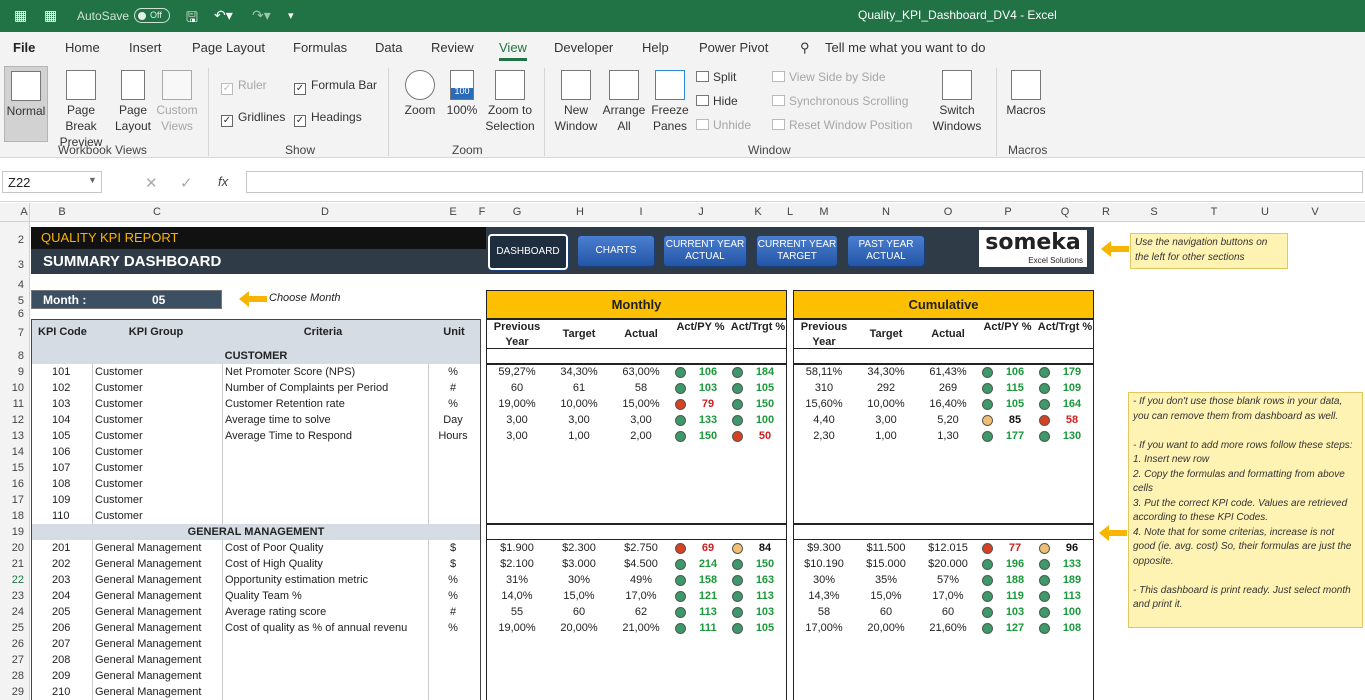 This screenshot has width=1365, height=700. I want to click on unhide-button: Unhide, so click(723, 125).